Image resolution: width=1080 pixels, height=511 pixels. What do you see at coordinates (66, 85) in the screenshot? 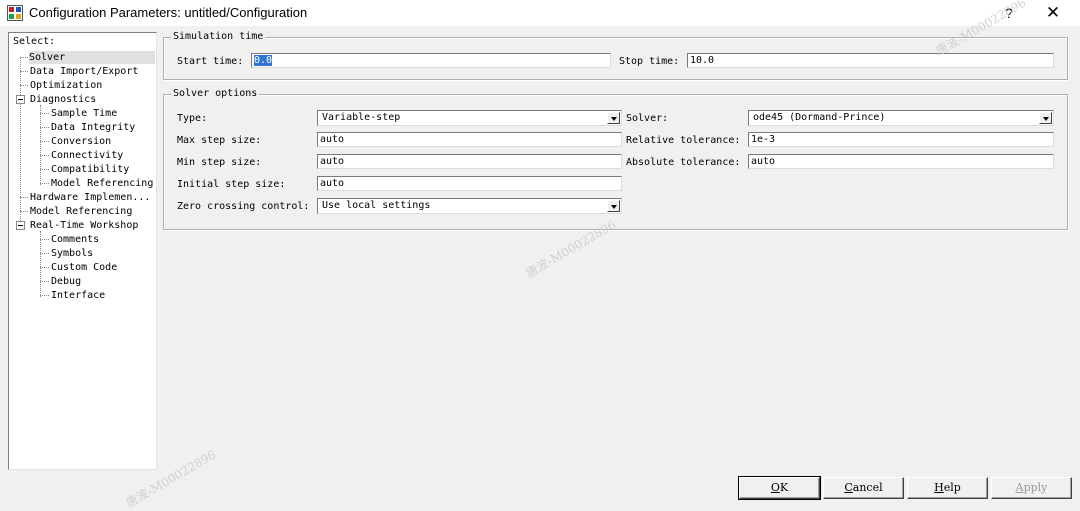
I see `tree-item-optimization: Optimization` at bounding box center [66, 85].